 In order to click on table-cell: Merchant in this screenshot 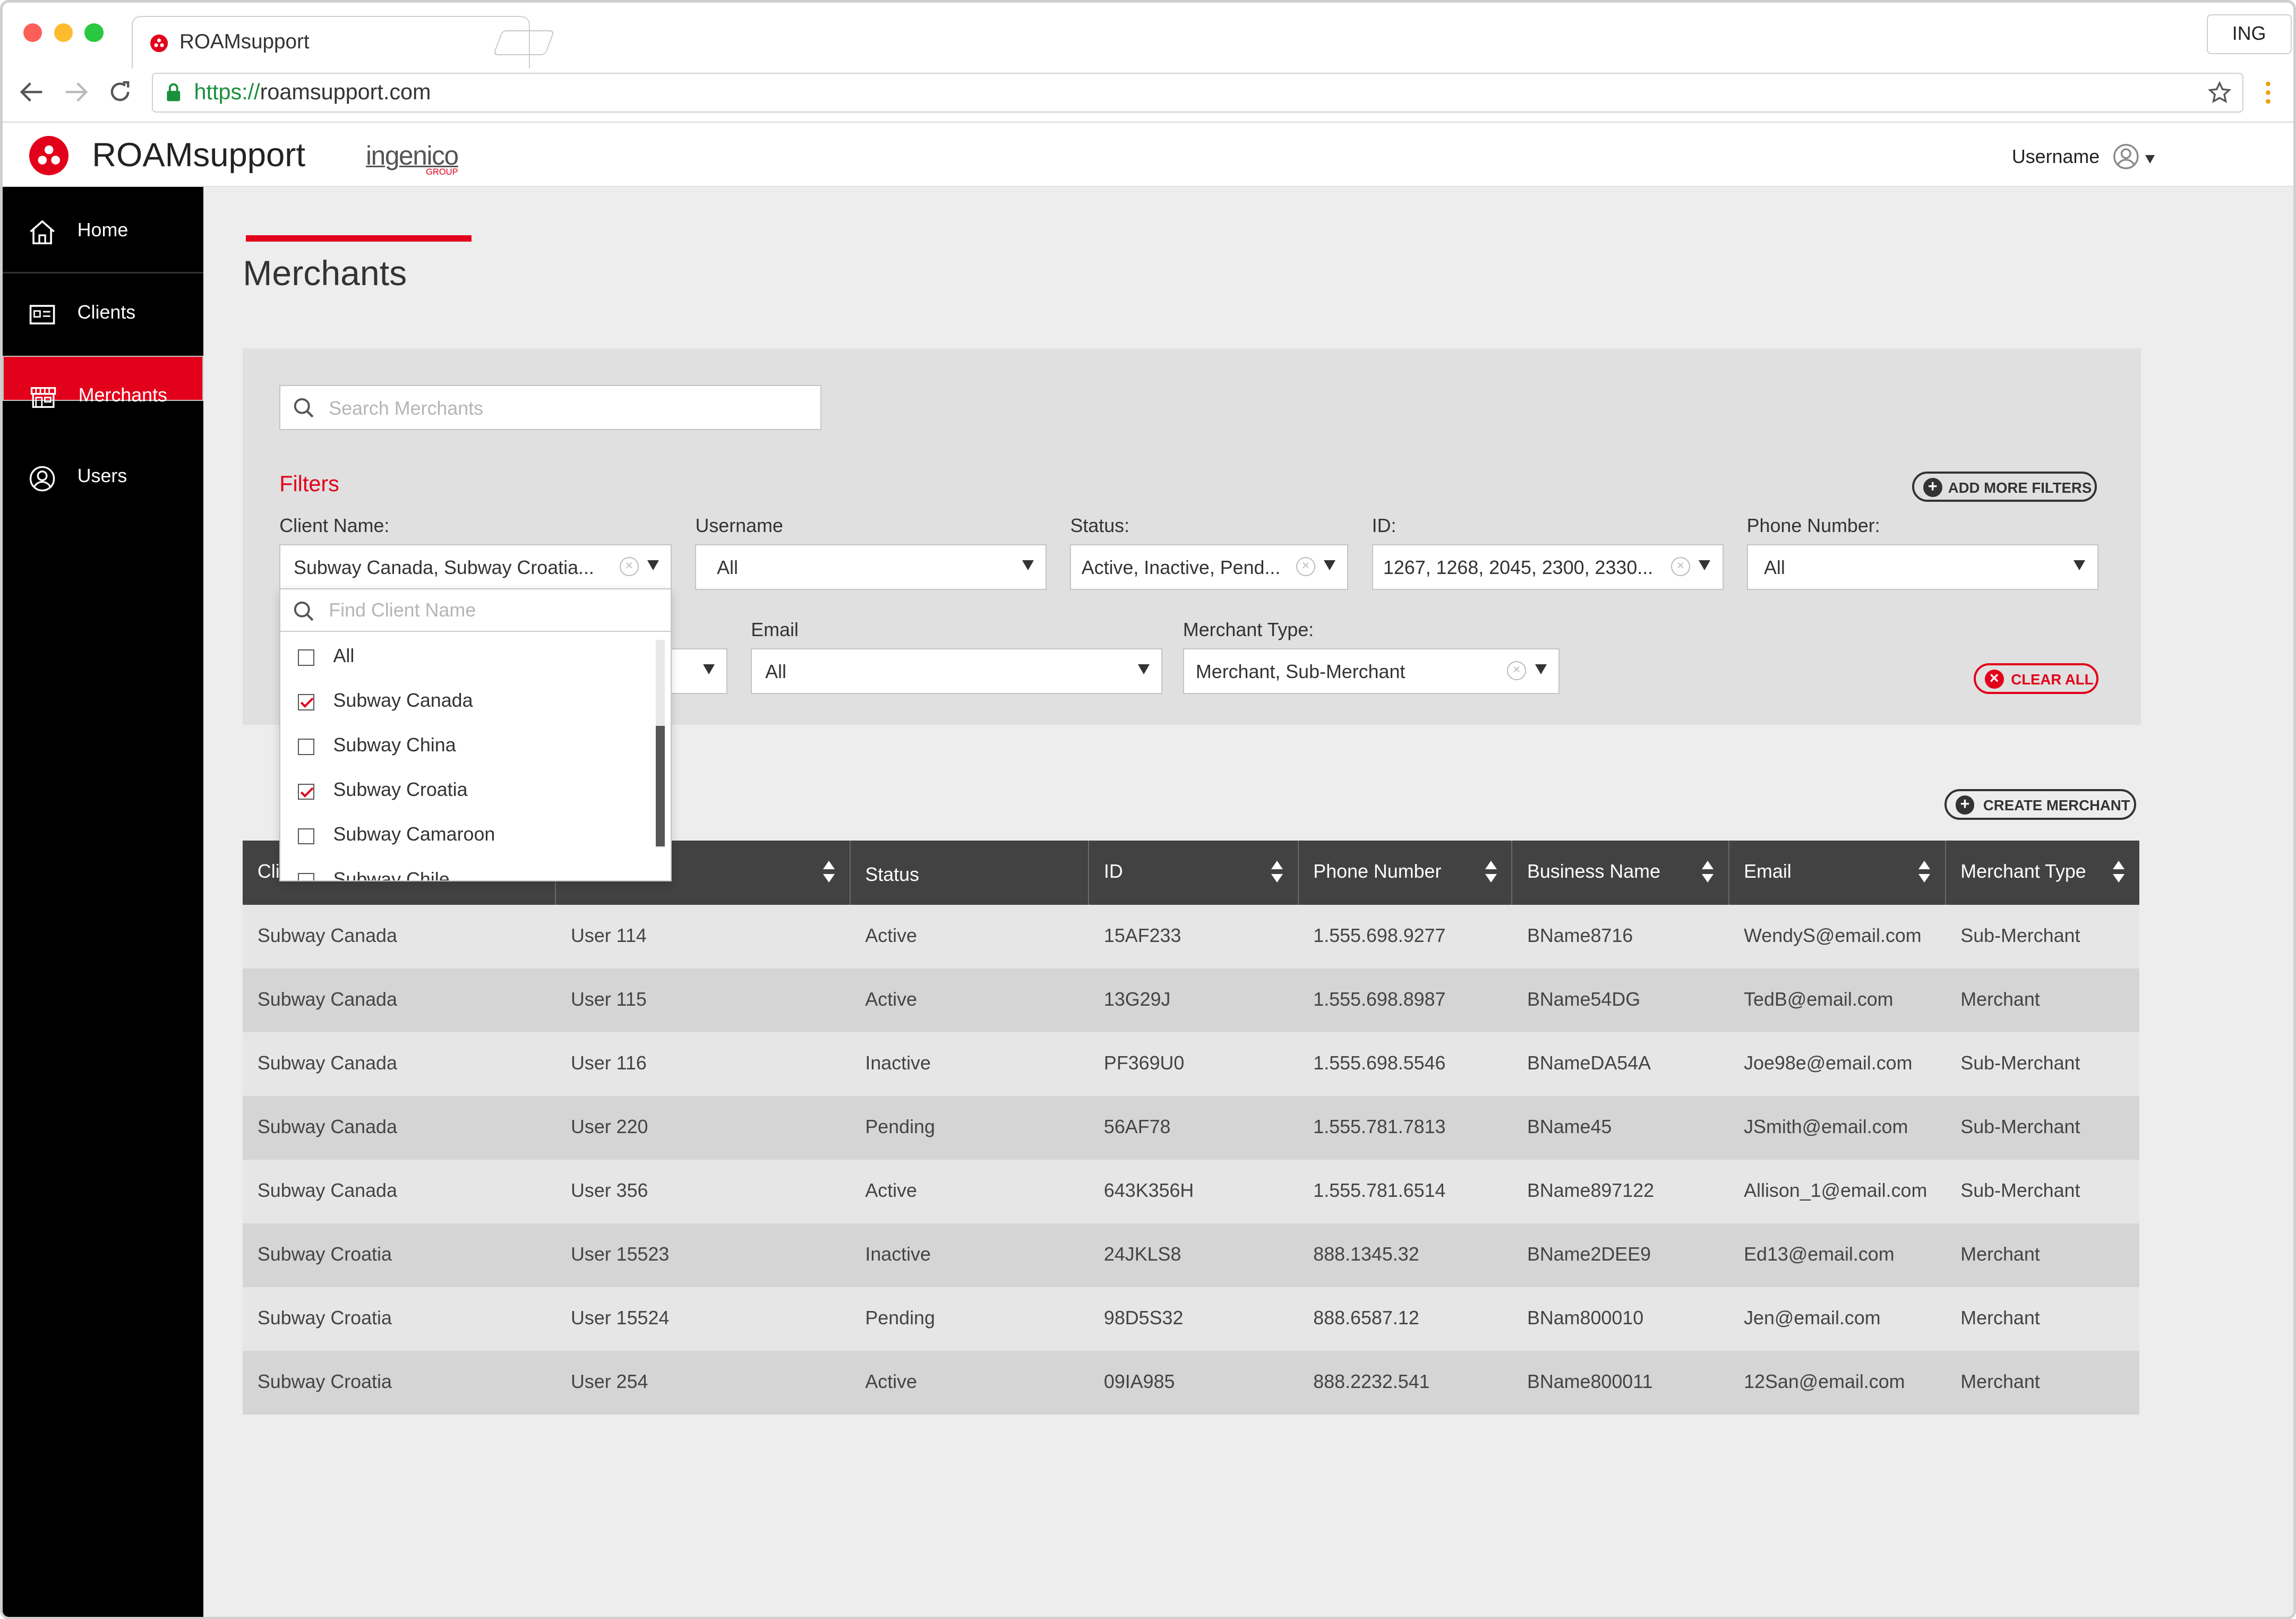, I will do `click(2000, 1382)`.